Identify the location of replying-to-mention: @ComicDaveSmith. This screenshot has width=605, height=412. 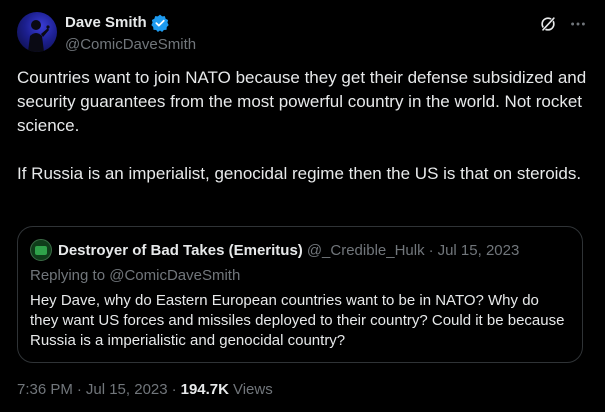
(175, 275).